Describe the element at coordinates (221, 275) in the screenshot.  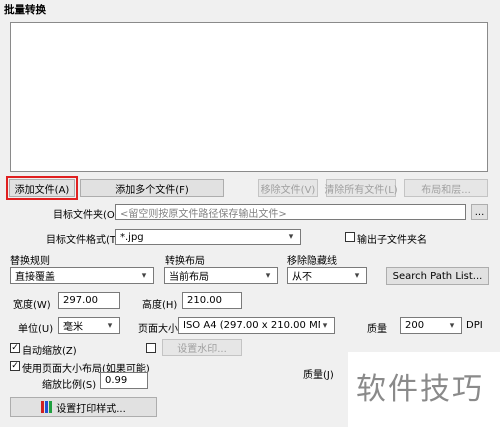
I see `convert-layout-select: 当前布局 ▾` at that location.